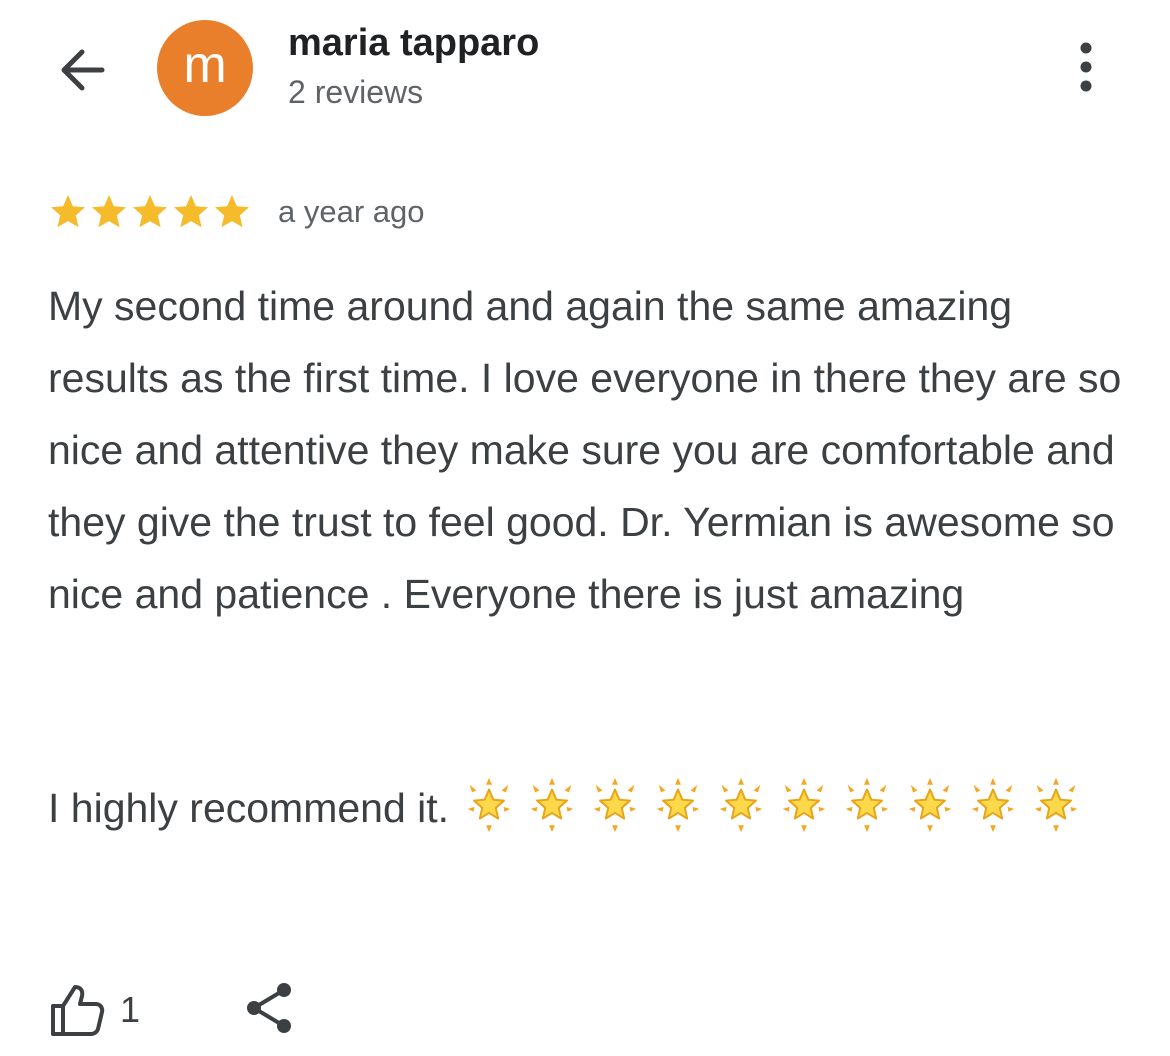  I want to click on avatar: m, so click(205, 68).